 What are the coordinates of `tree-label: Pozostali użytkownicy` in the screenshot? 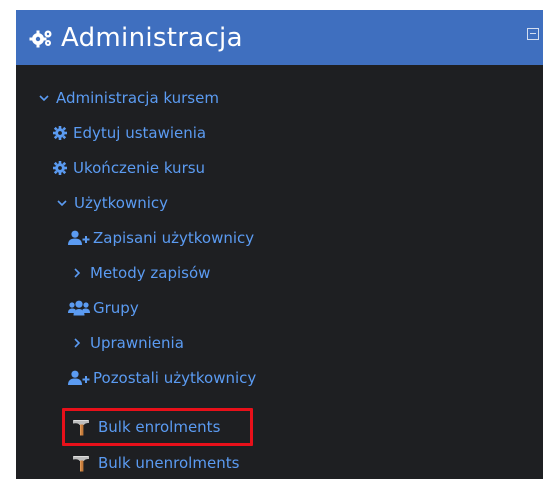 It's located at (175, 378).